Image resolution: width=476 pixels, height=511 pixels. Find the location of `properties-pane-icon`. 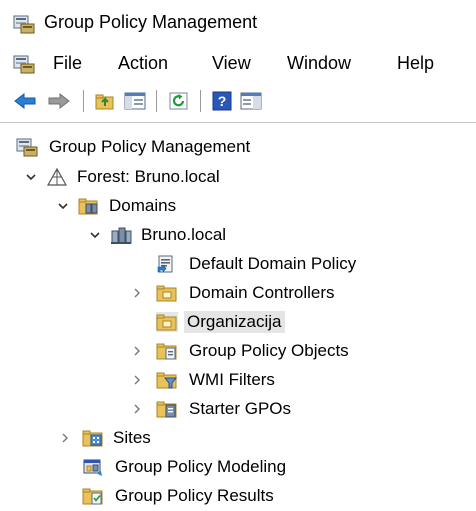

properties-pane-icon is located at coordinates (251, 101).